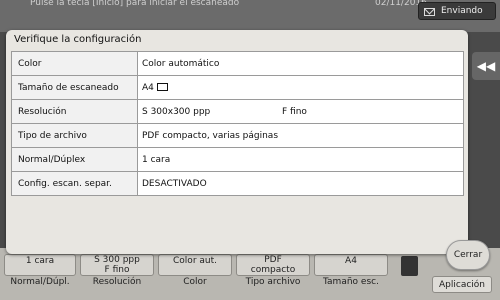 This screenshot has height=300, width=500. Describe the element at coordinates (75, 183) in the screenshot. I see `row-label: Config. escan. separ.` at that location.